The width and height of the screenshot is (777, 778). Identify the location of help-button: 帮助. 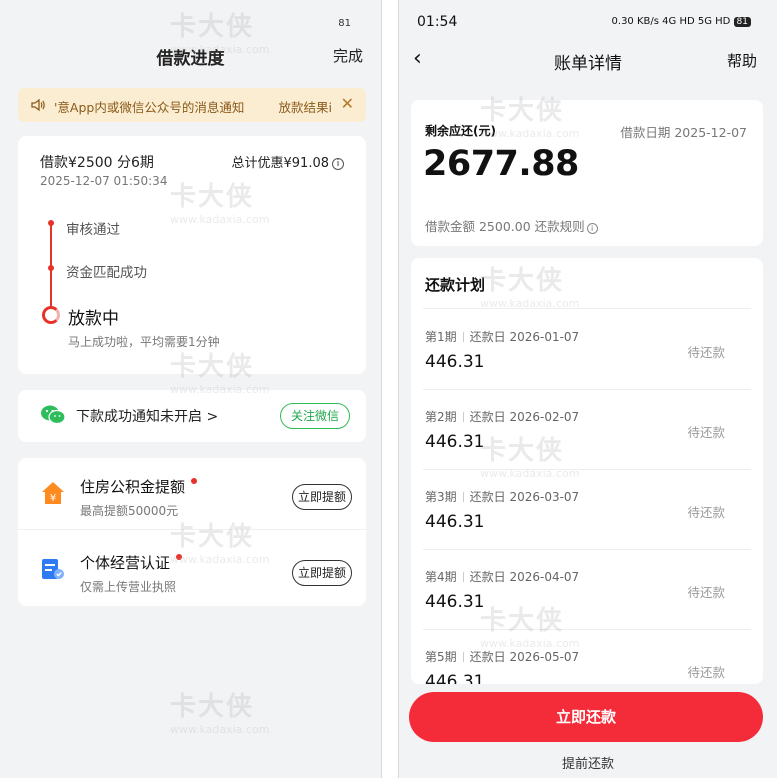
(742, 60).